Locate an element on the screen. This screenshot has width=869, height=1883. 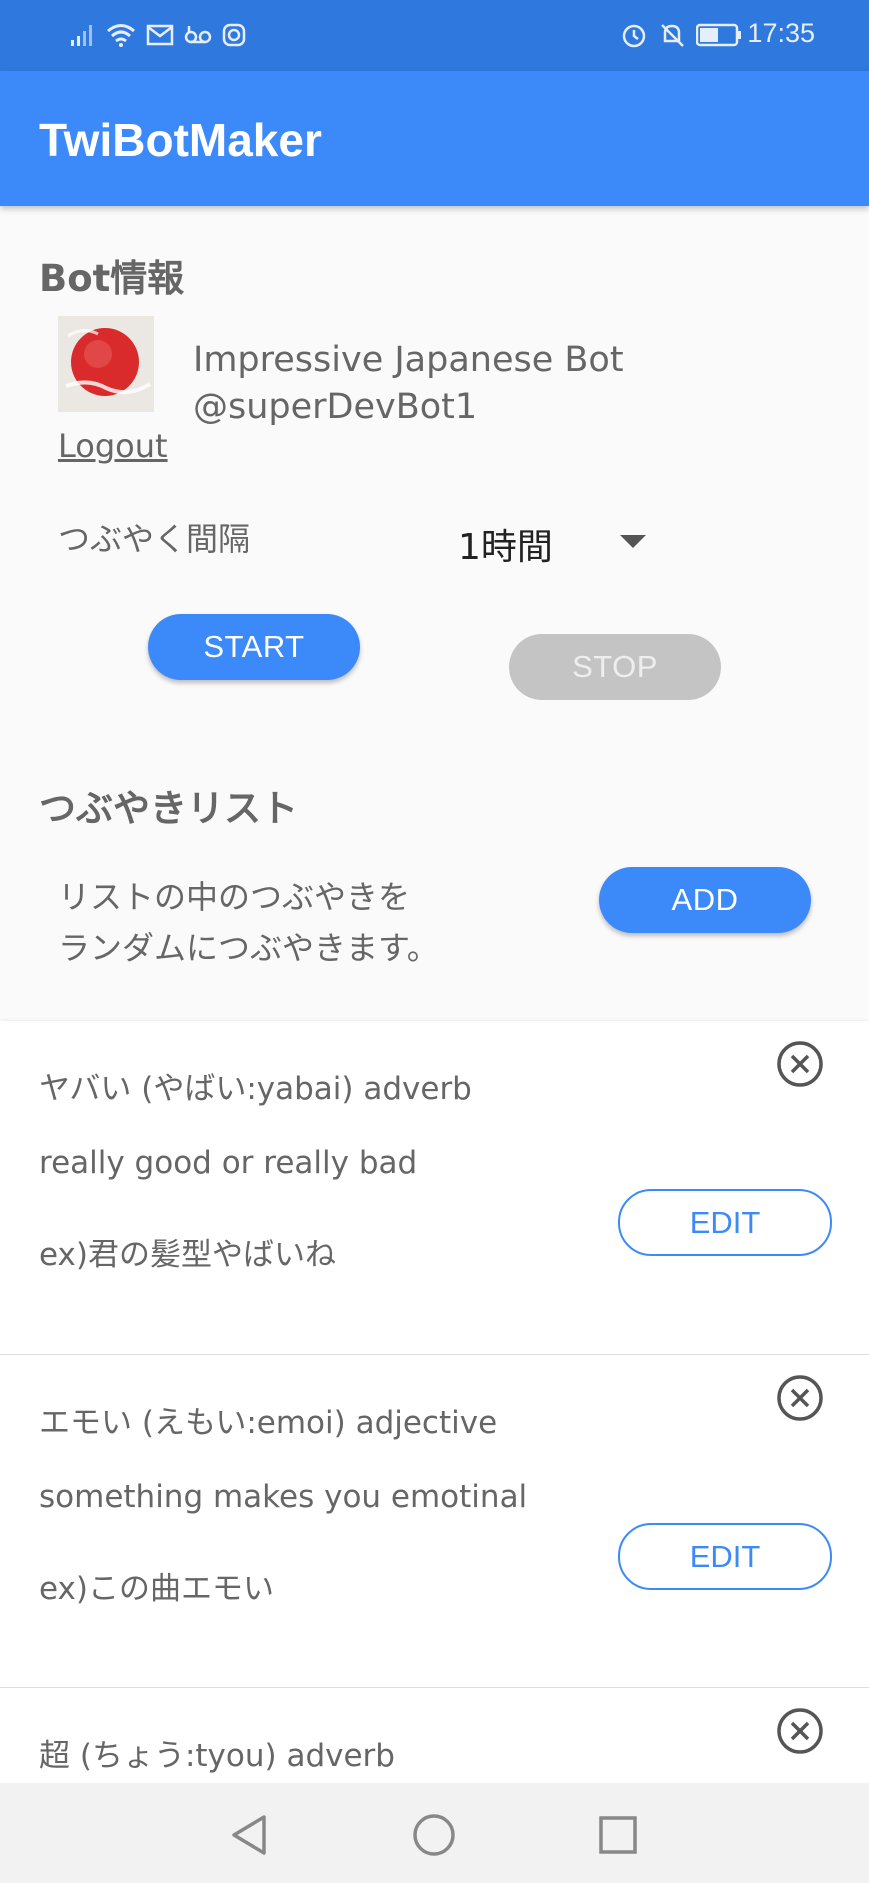
notifications-off-icon is located at coordinates (672, 35).